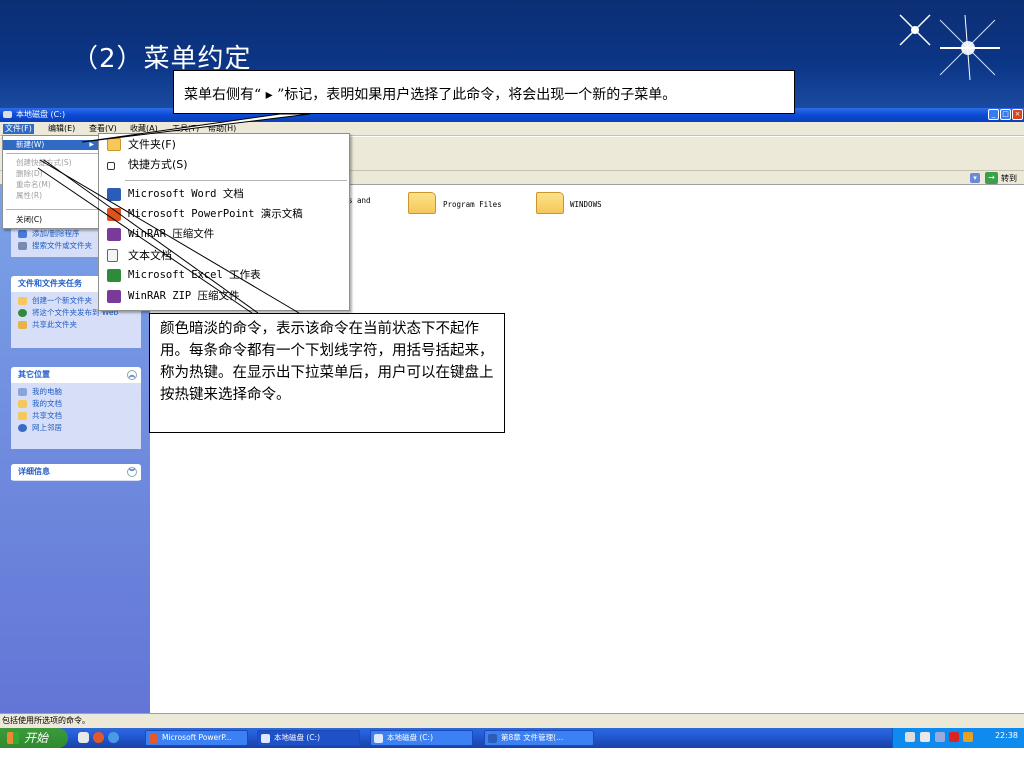  Describe the element at coordinates (224, 234) in the screenshot. I see `submenu-item-winrar: WinRAR 压缩文件` at that location.